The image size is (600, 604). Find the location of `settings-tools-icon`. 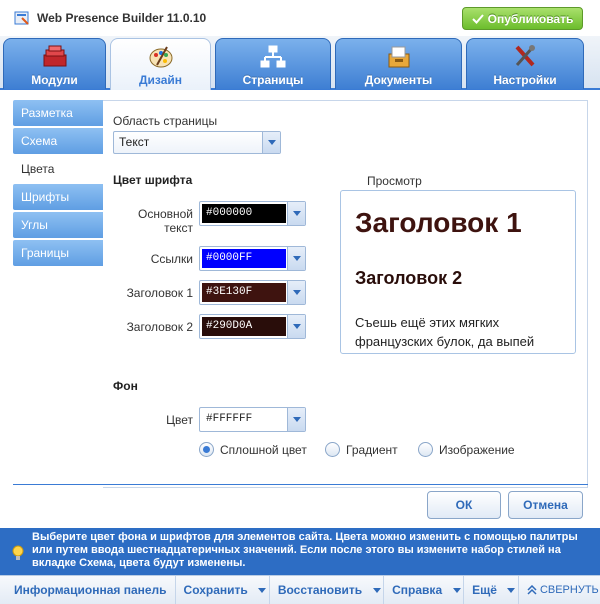

settings-tools-icon is located at coordinates (525, 56).